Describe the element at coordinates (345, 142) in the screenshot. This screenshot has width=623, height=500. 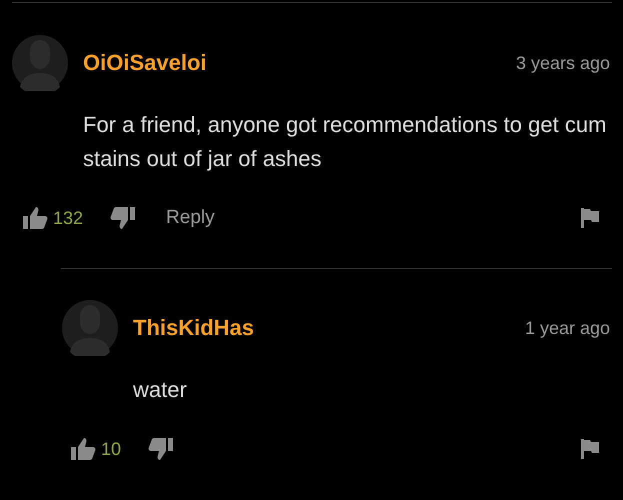
I see `comment-text: For a friend, anyone got recommendations to get cum stains out of jar of ashes` at that location.